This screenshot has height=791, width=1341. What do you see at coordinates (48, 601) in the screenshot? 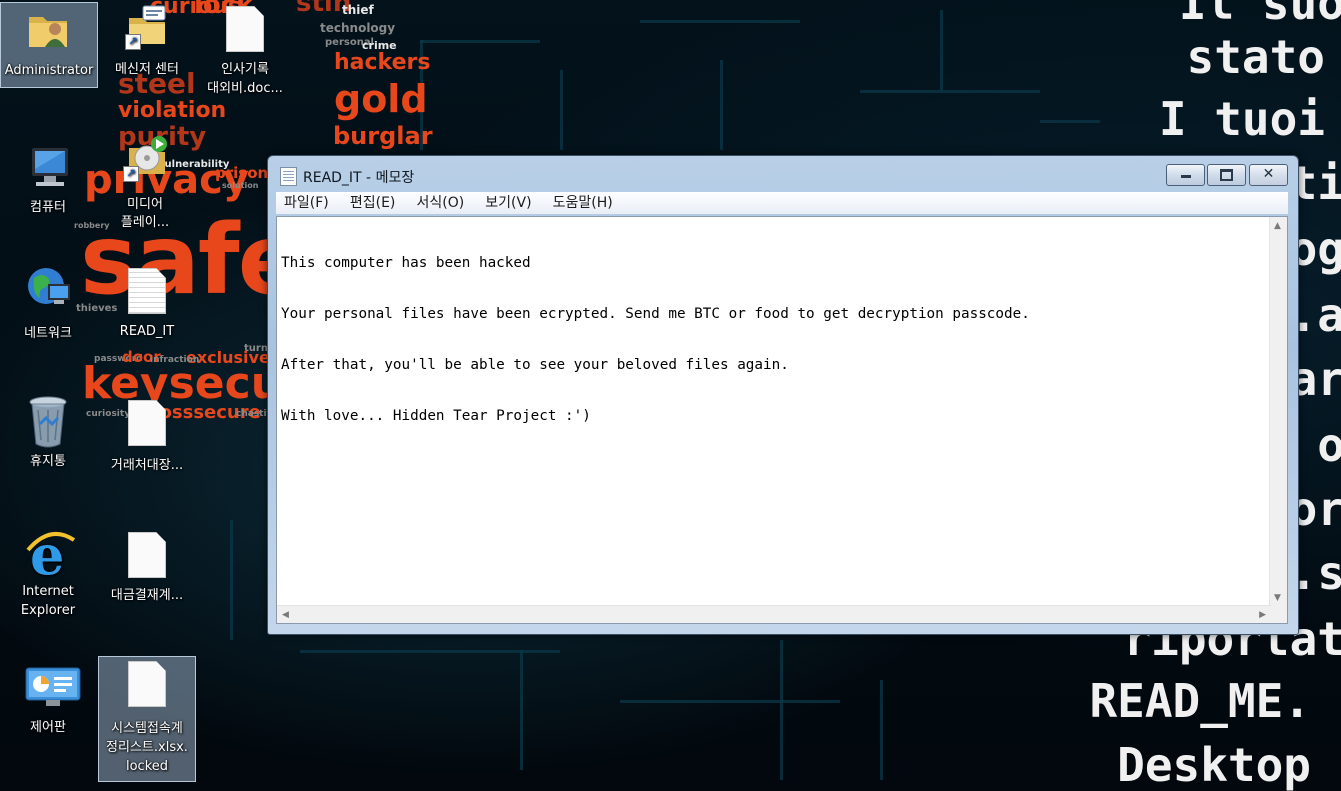
I see `desktop-icon-label: Internet Explorer` at bounding box center [48, 601].